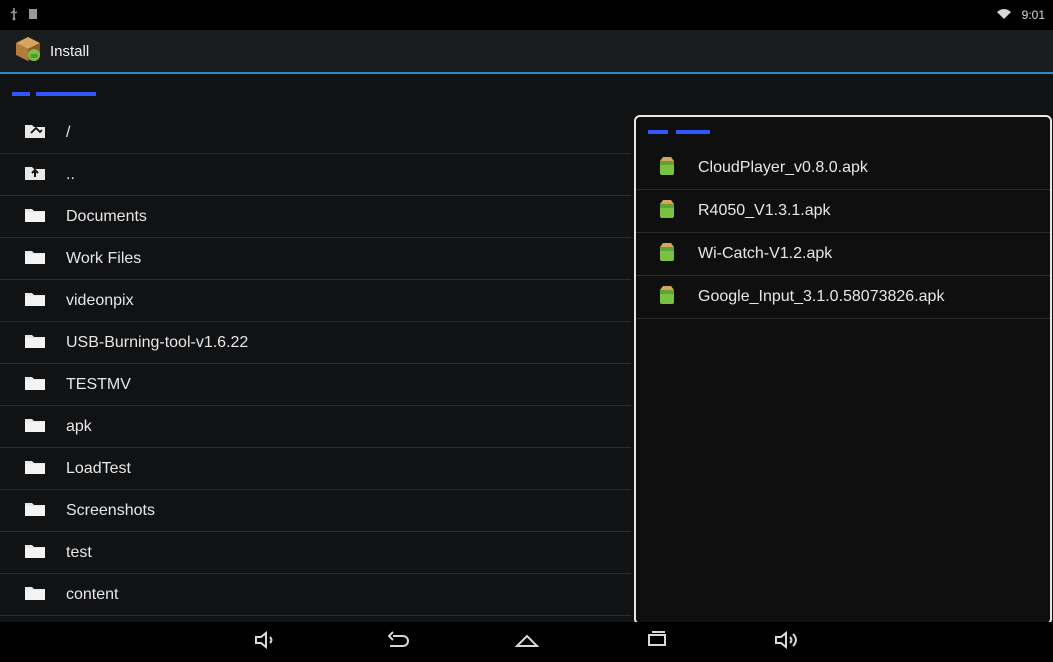 Image resolution: width=1053 pixels, height=662 pixels. I want to click on home-button, so click(527, 642).